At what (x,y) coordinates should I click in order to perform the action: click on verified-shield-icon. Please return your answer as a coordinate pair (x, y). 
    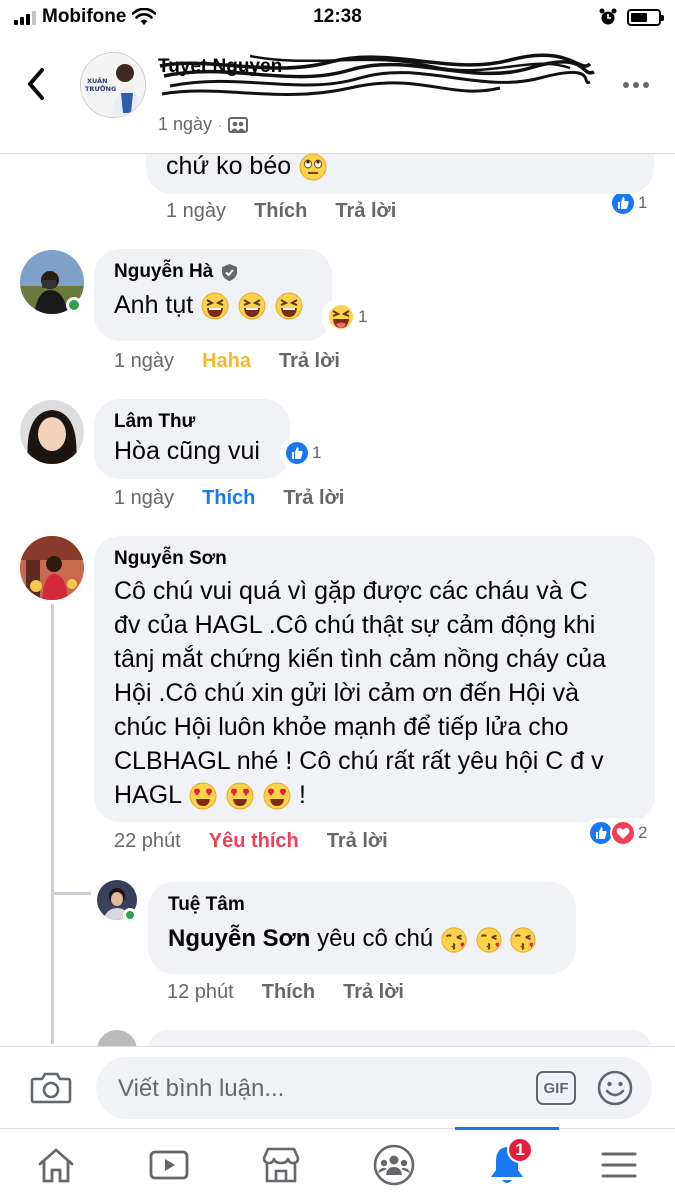
    Looking at the image, I should click on (230, 272).